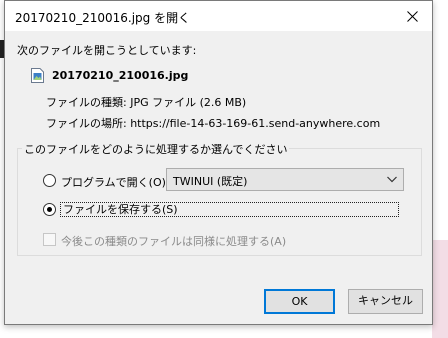  I want to click on save-file-radio, so click(49, 209).